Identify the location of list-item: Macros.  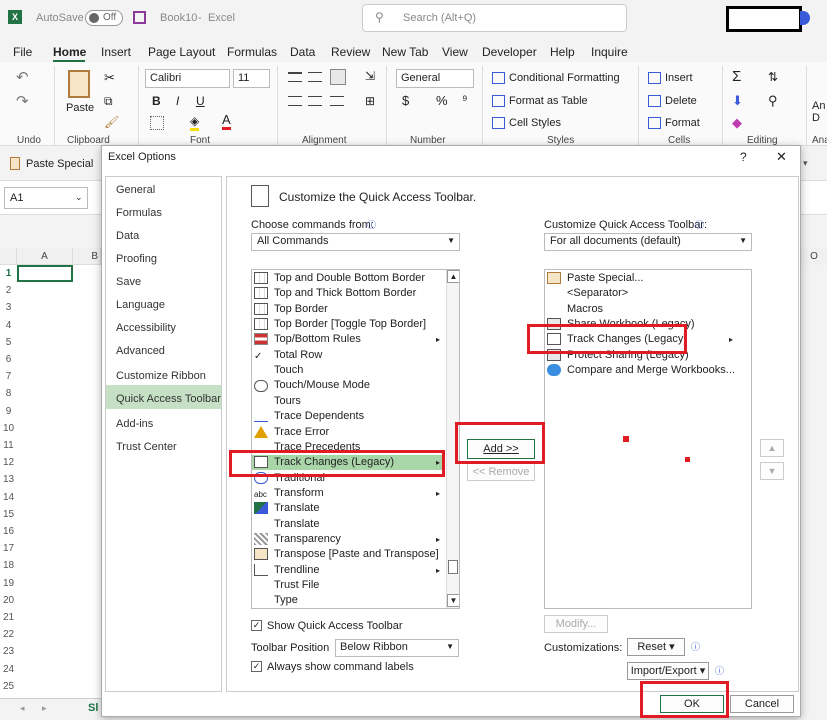
(641, 309).